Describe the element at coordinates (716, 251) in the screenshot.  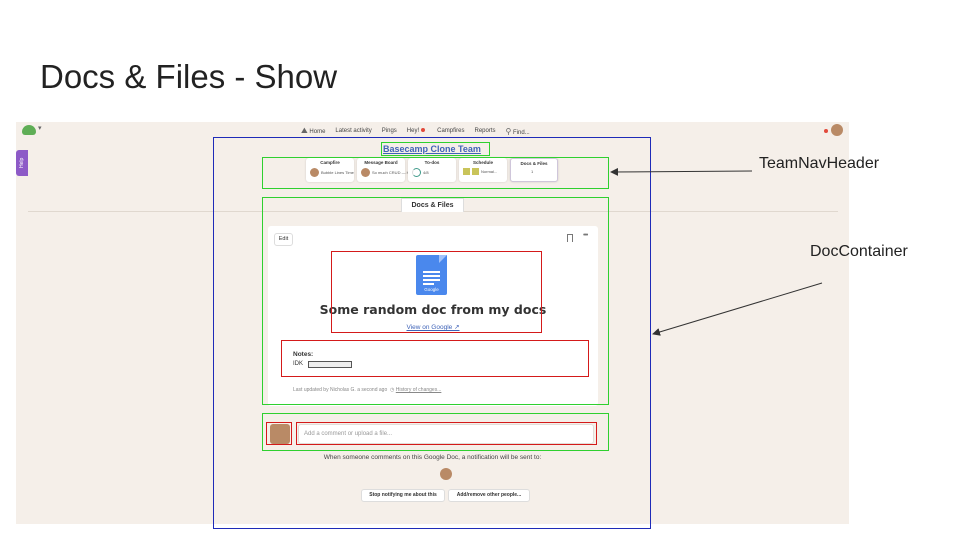
I see `annotation-arrows` at that location.